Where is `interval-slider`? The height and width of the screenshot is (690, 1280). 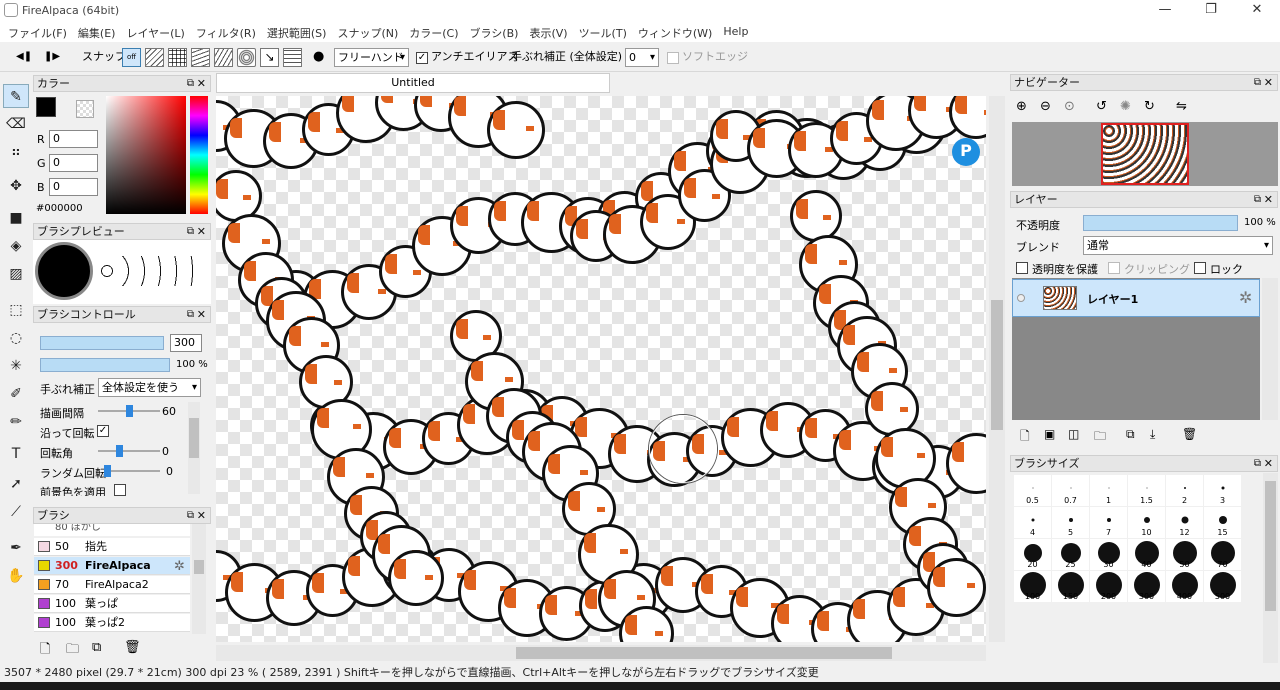 interval-slider is located at coordinates (129, 411).